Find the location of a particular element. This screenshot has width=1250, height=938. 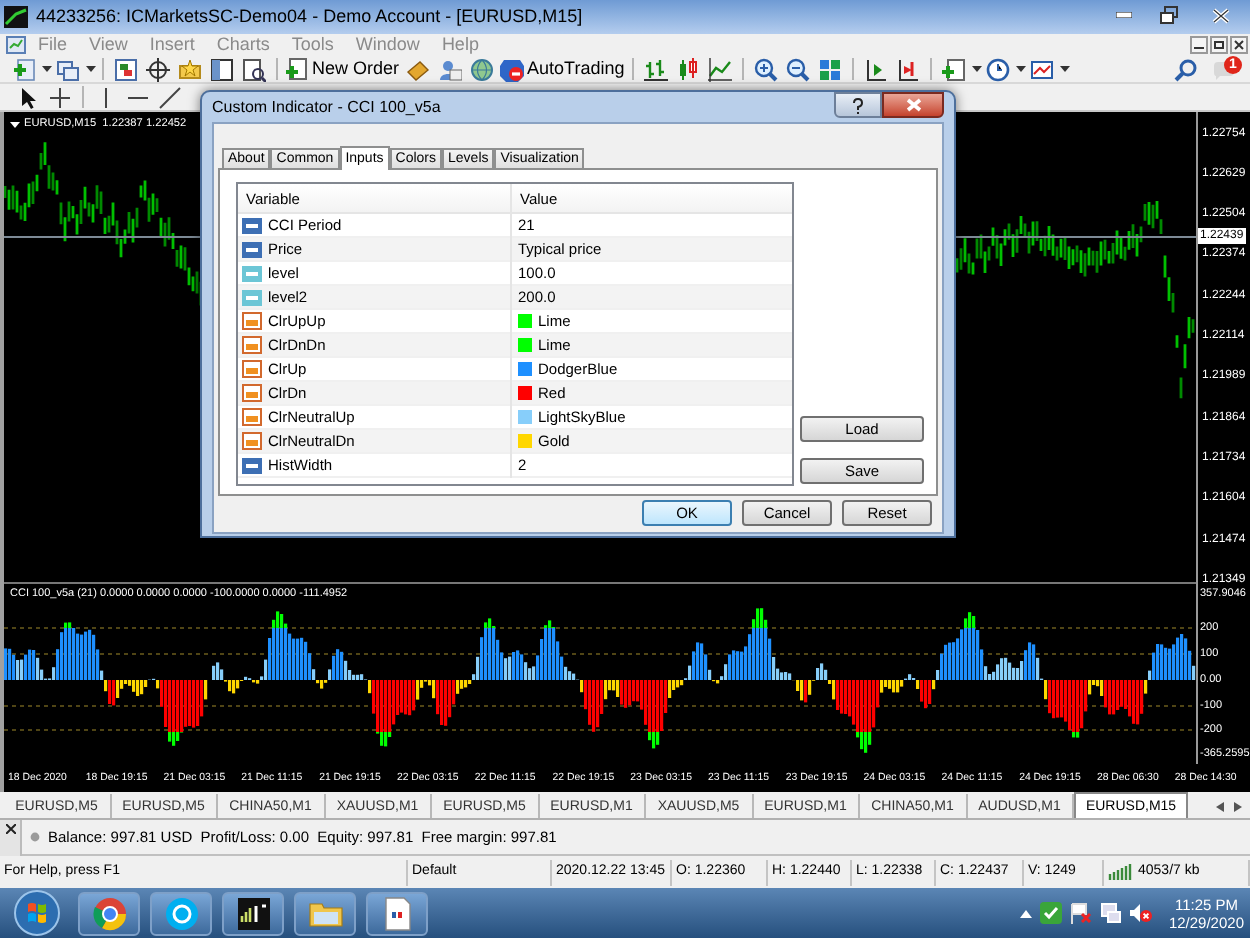

trendline-icon is located at coordinates (170, 97).